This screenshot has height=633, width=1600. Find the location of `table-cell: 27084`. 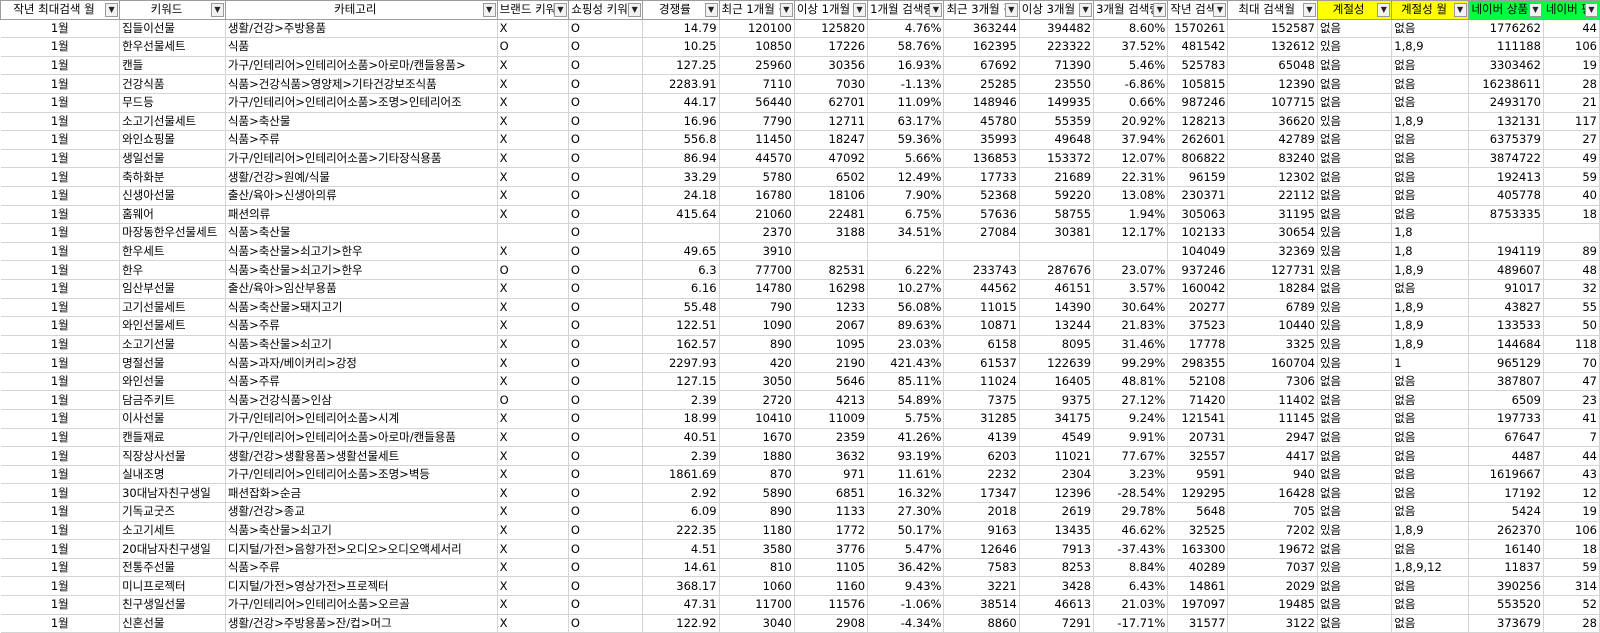

table-cell: 27084 is located at coordinates (981, 233).